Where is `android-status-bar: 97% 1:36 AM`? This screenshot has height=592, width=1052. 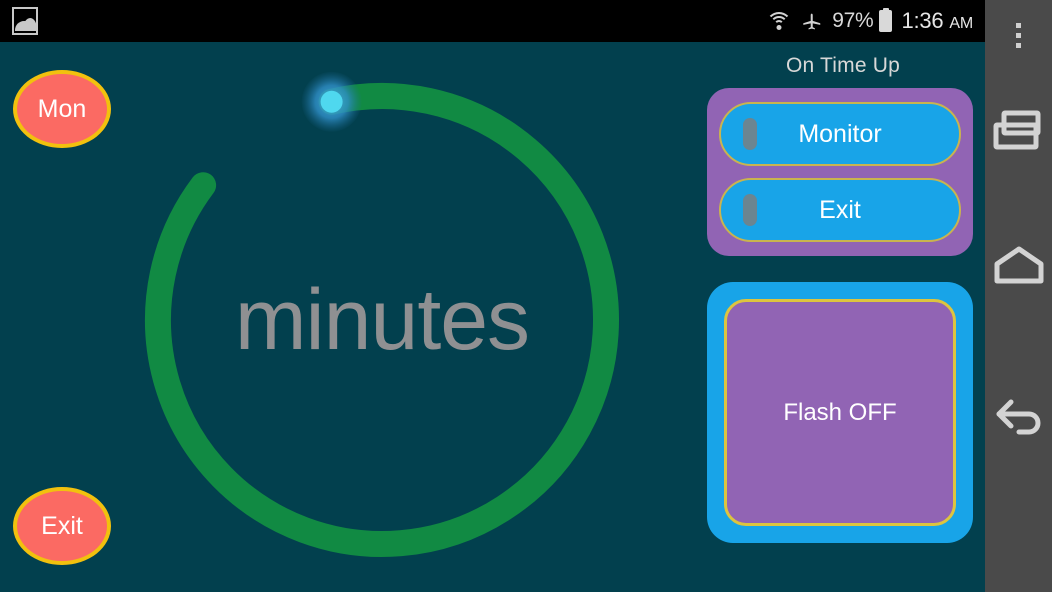 android-status-bar: 97% 1:36 AM is located at coordinates (492, 21).